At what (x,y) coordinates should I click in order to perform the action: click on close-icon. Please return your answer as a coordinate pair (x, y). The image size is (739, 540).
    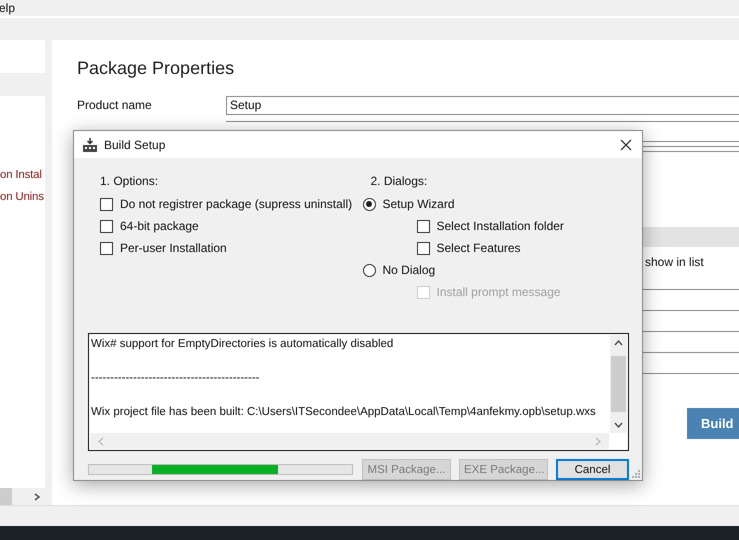
    Looking at the image, I should click on (626, 144).